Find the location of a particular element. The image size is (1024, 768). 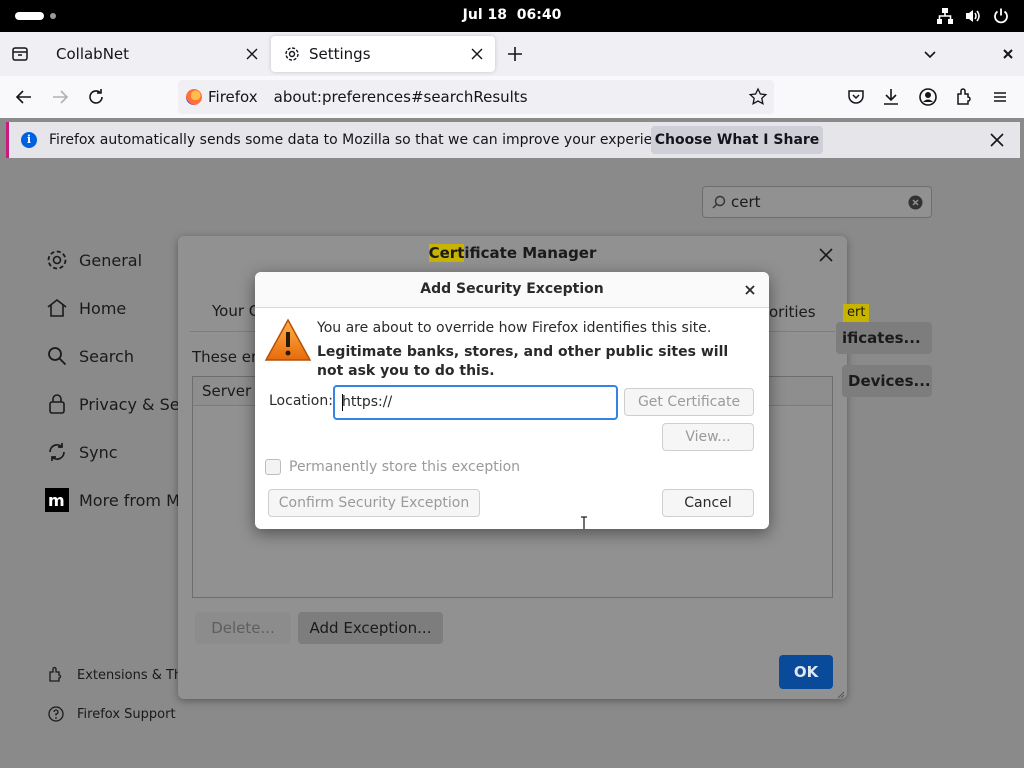

category-label: General is located at coordinates (111, 260).